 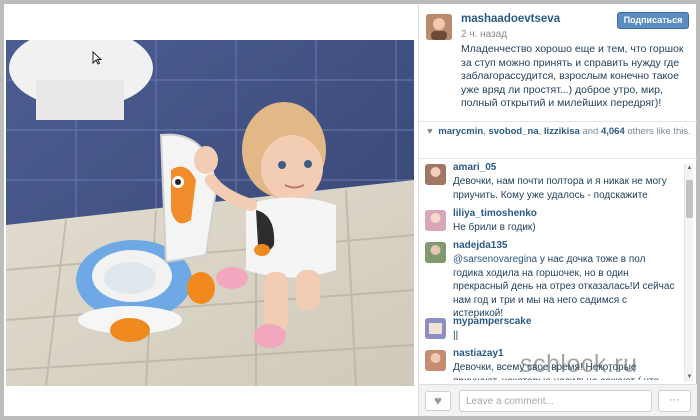 I want to click on comment-mention: @sarsenovaregina, so click(x=495, y=259).